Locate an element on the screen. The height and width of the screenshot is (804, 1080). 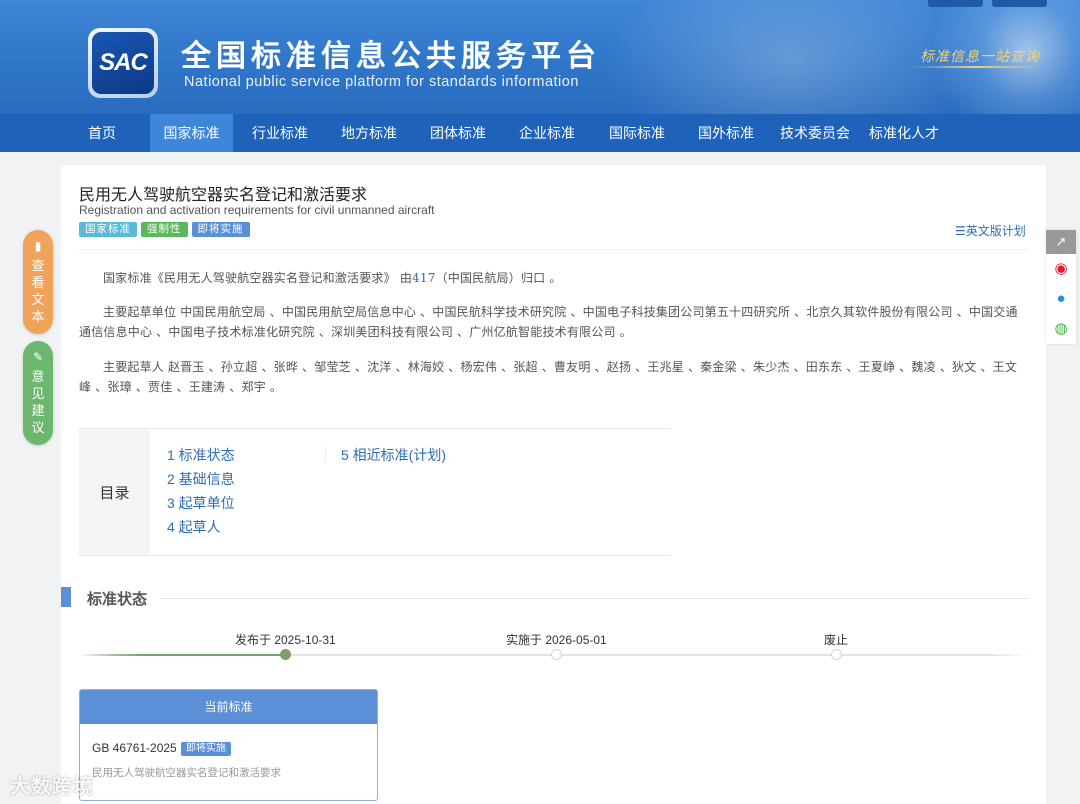
intro-paragraph: 国家标准《民用无人驾驶航空器实名登记和激活要求》 由417（中国民航局）归口 。 is located at coordinates (554, 278).